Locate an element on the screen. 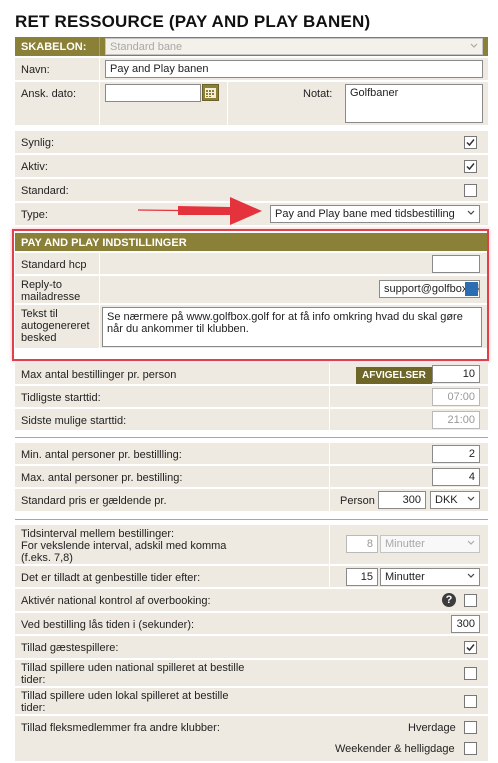  sidste-row: Sidste mulige starttid: 21:00 is located at coordinates (251, 420).